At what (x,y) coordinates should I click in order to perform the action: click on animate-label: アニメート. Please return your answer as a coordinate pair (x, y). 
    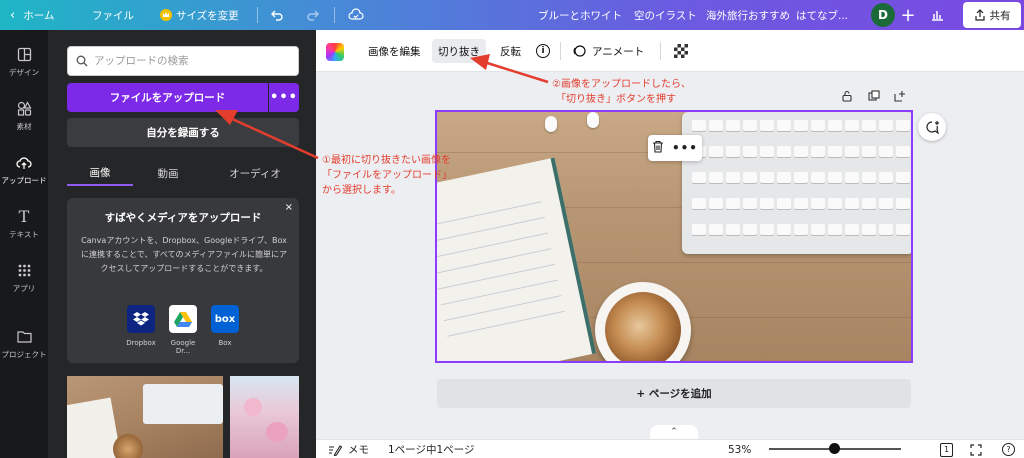
    Looking at the image, I should click on (618, 51).